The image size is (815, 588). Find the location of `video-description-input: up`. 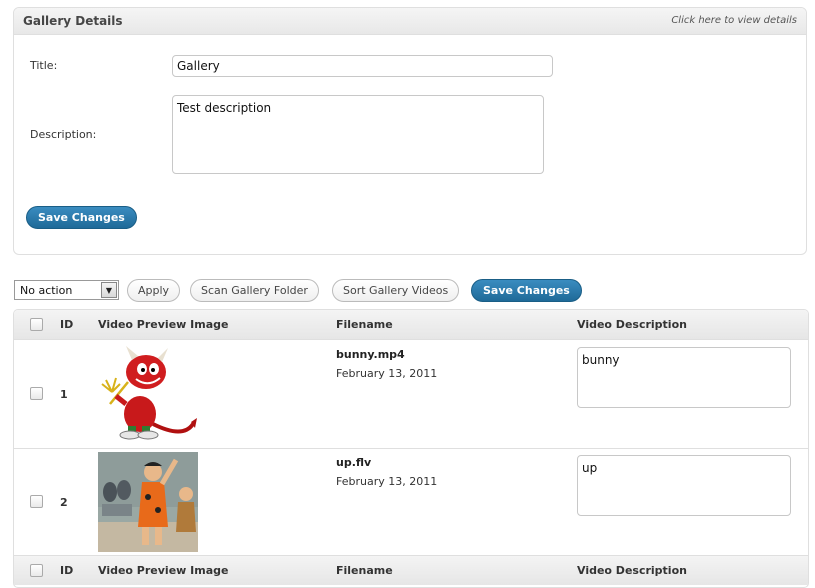

video-description-input: up is located at coordinates (684, 485).